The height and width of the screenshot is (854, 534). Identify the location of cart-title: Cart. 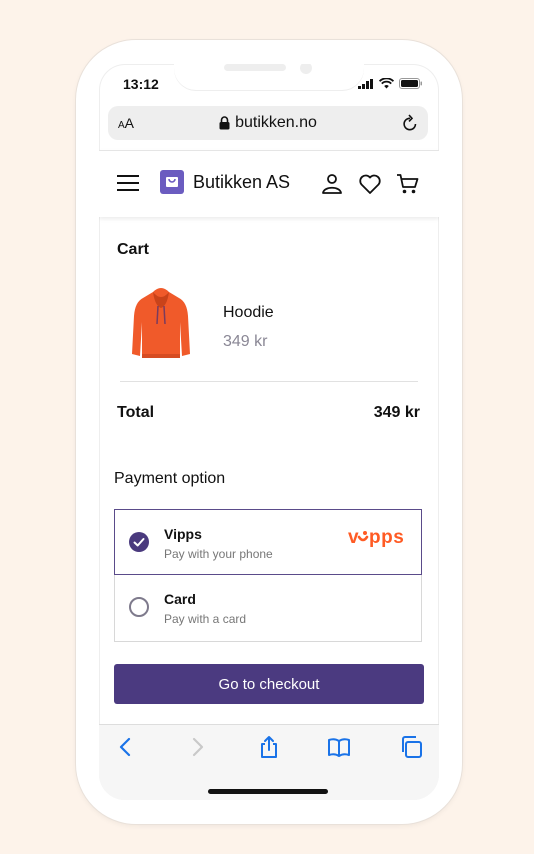
(133, 249).